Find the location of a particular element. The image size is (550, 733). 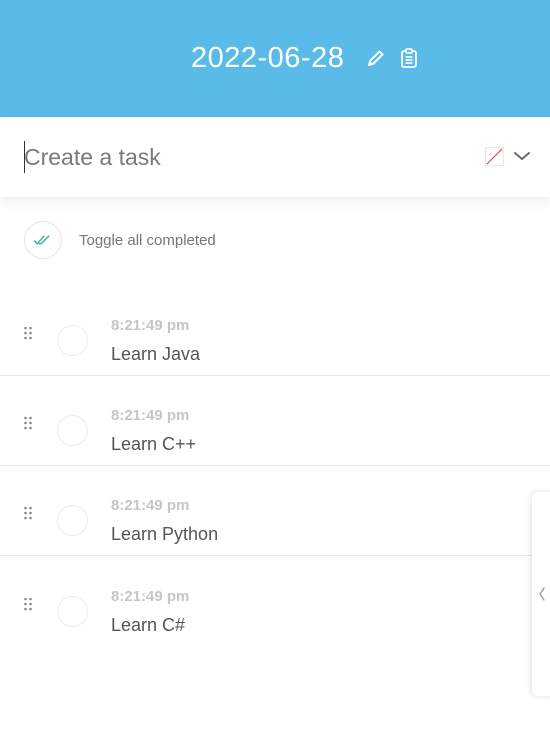

toggle-all-button is located at coordinates (43, 240).